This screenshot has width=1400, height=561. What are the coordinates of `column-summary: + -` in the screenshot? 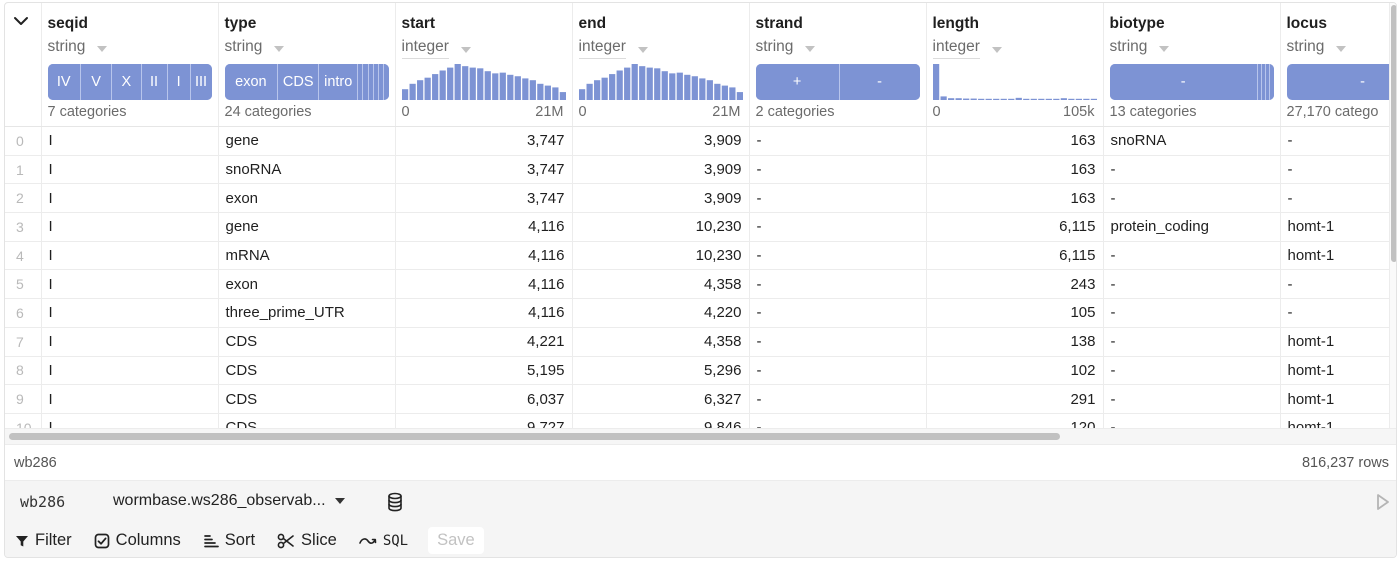 It's located at (837, 82).